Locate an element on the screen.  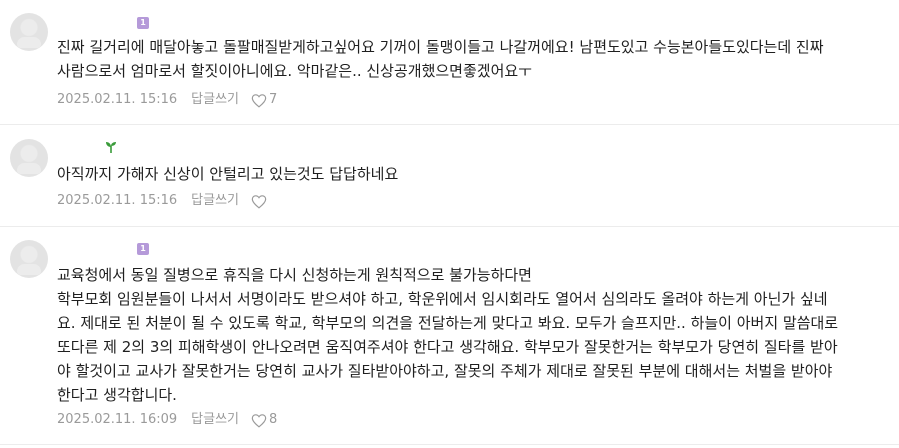
sprout-icon is located at coordinates (111, 147).